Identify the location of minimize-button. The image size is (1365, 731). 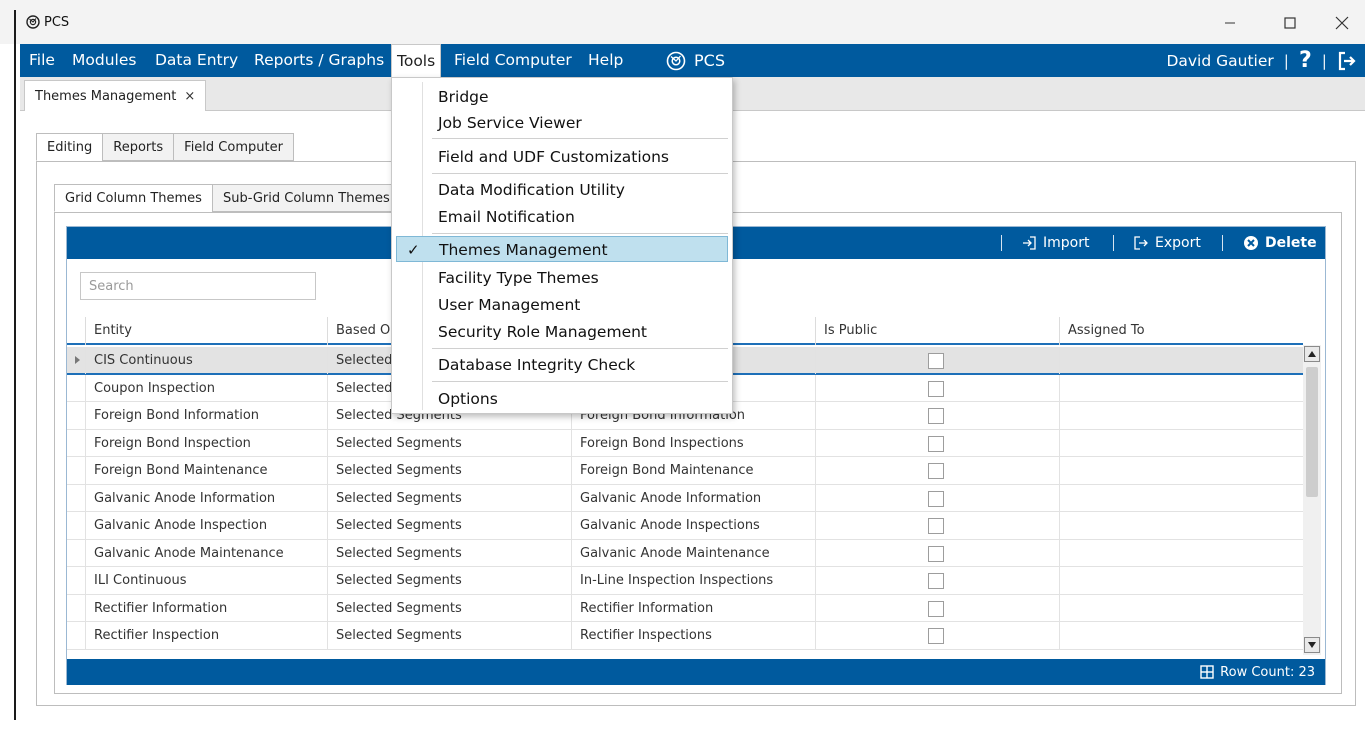
(1230, 23).